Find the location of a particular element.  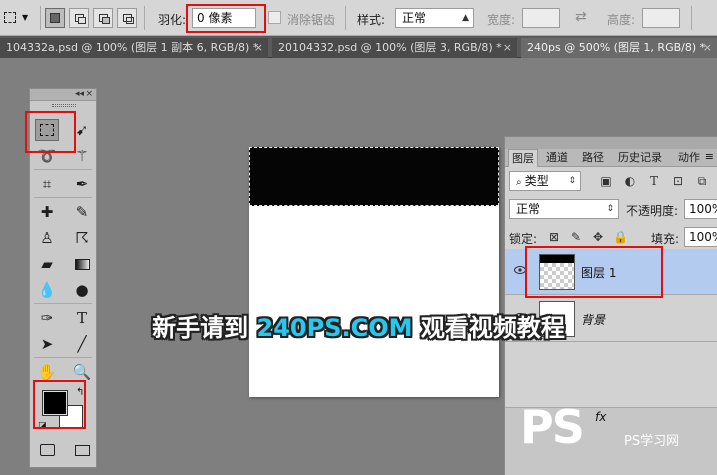

healing-brush-tool-icon: ✚ is located at coordinates (47, 212).